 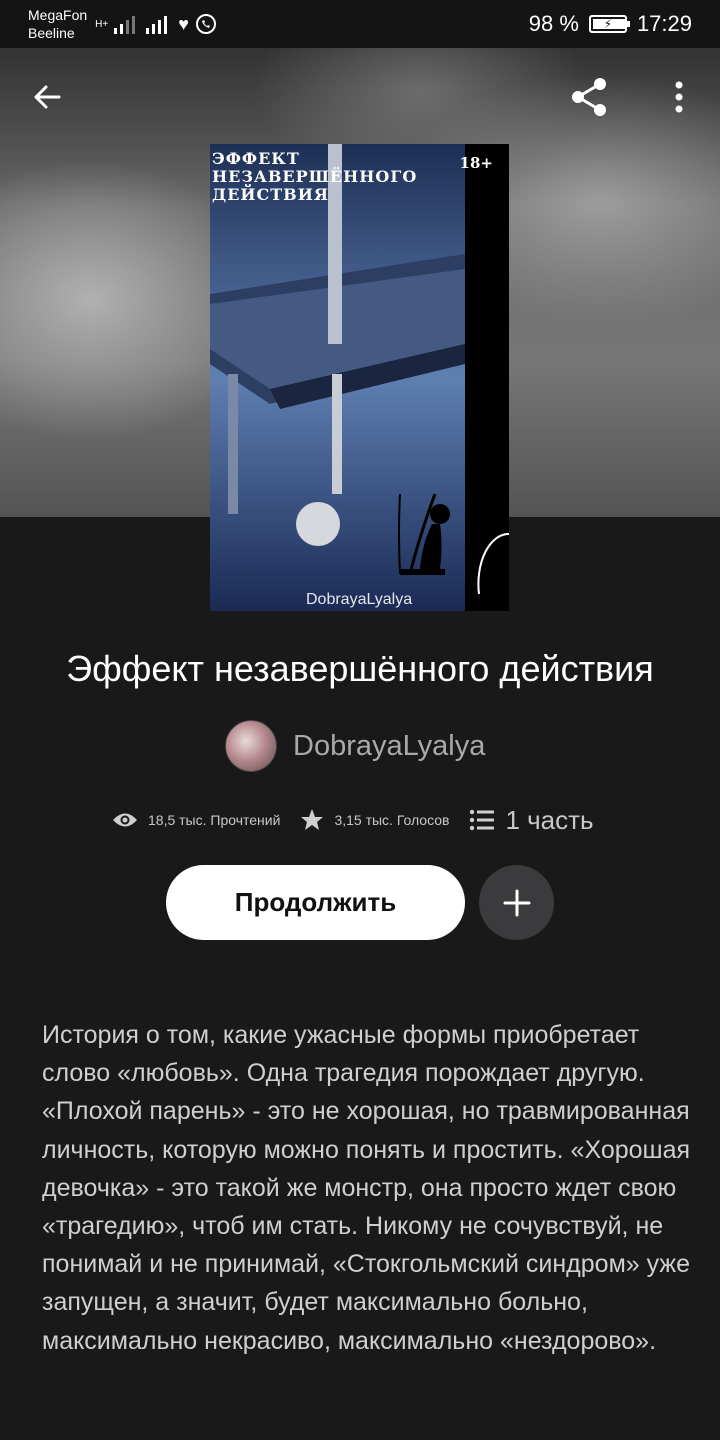 What do you see at coordinates (476, 163) in the screenshot?
I see `cover-age-rating: 18+` at bounding box center [476, 163].